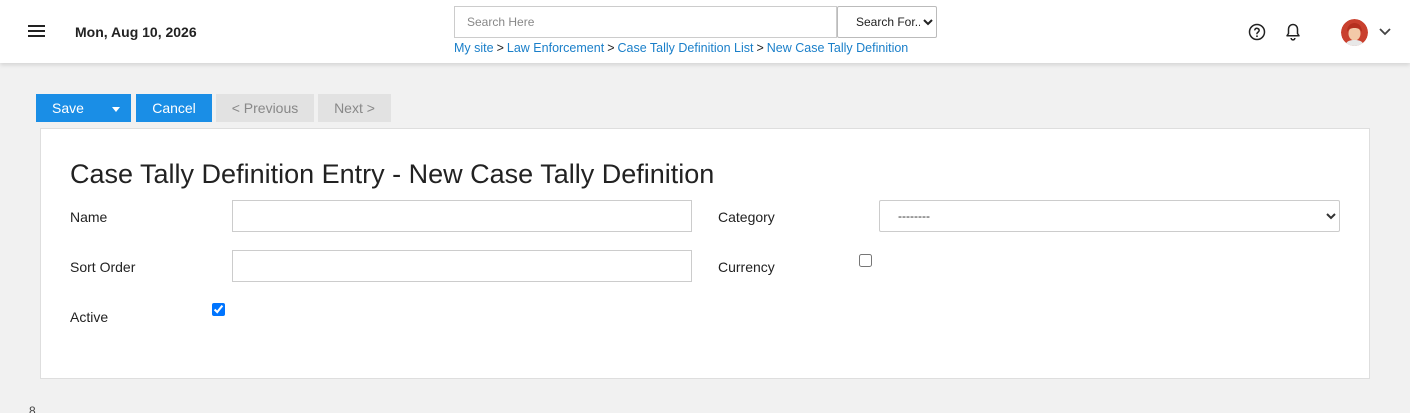 Image resolution: width=1410 pixels, height=413 pixels. Describe the element at coordinates (354, 108) in the screenshot. I see `next-button: Next >` at that location.